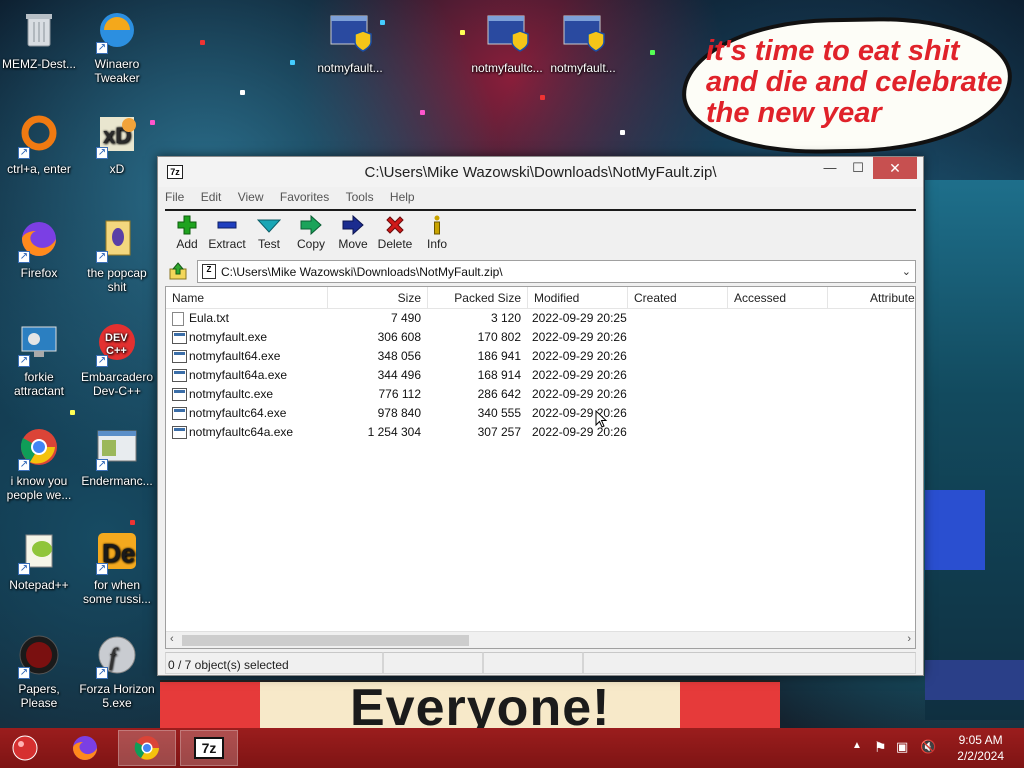 This screenshot has width=1024, height=768. What do you see at coordinates (117, 255) in the screenshot?
I see `desktop-icon-popcap: ↗ the popcap shit` at bounding box center [117, 255].